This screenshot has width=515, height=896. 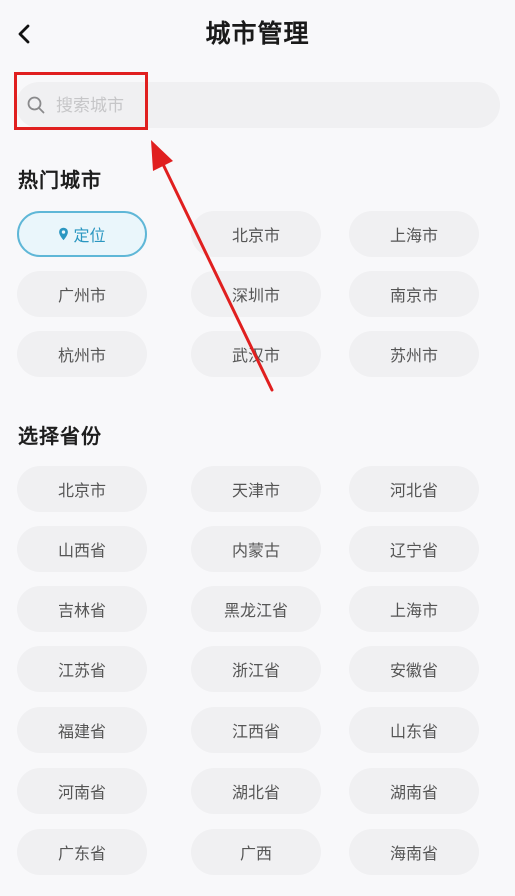 I want to click on hot-city-chip: 深圳市, so click(x=256, y=294).